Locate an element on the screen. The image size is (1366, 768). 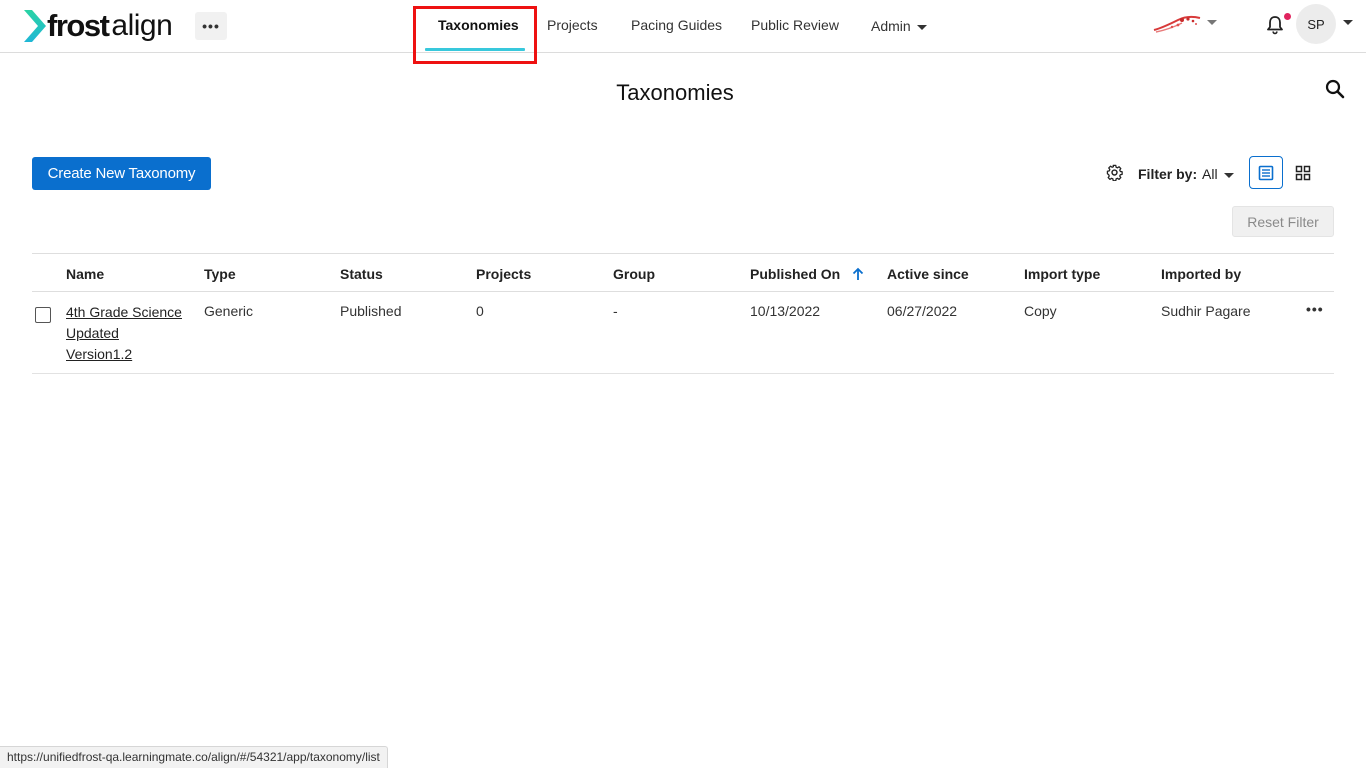
column-header-published-on: Published On is located at coordinates (807, 274).